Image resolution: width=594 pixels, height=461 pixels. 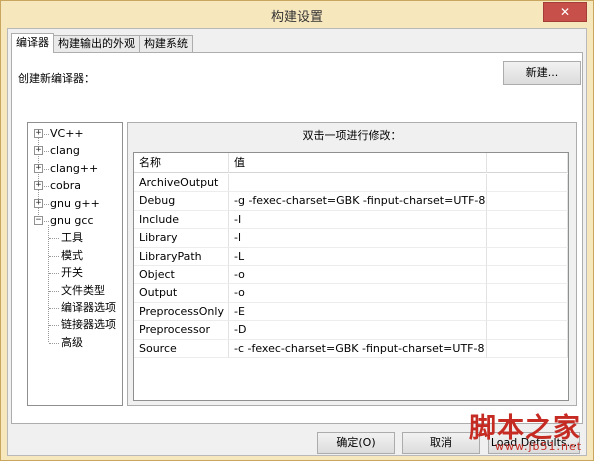 I want to click on tree-item-compiler: gnu gcc, so click(x=72, y=220).